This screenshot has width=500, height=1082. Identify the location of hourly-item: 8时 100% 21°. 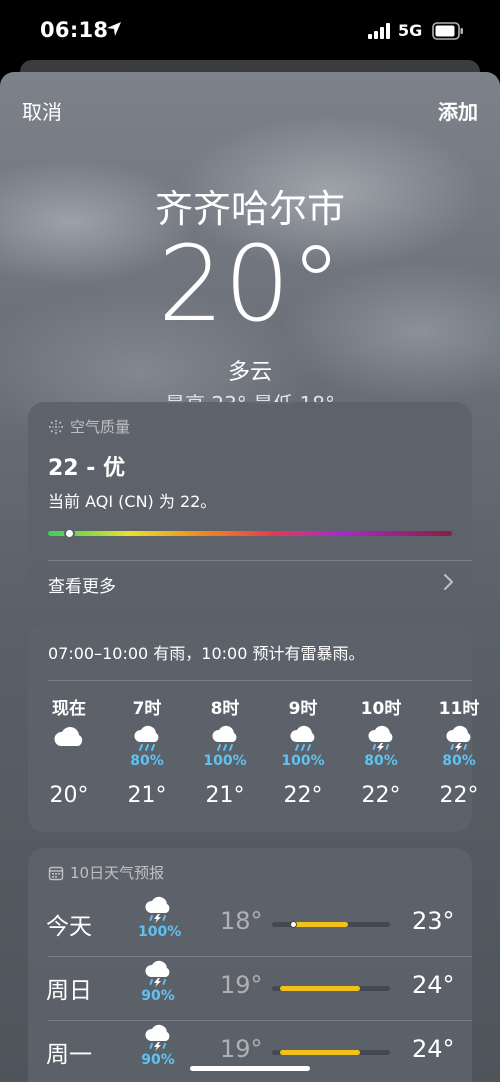
(225, 751).